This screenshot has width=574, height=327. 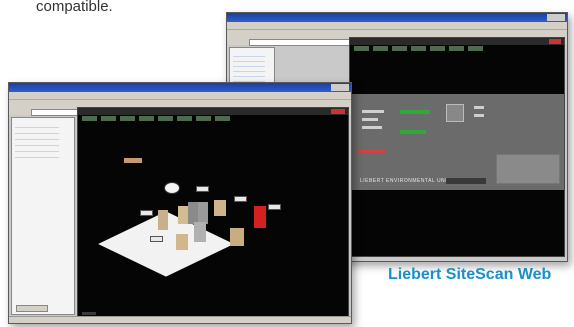 What do you see at coordinates (372, 151) in the screenshot?
I see `alarm-text` at bounding box center [372, 151].